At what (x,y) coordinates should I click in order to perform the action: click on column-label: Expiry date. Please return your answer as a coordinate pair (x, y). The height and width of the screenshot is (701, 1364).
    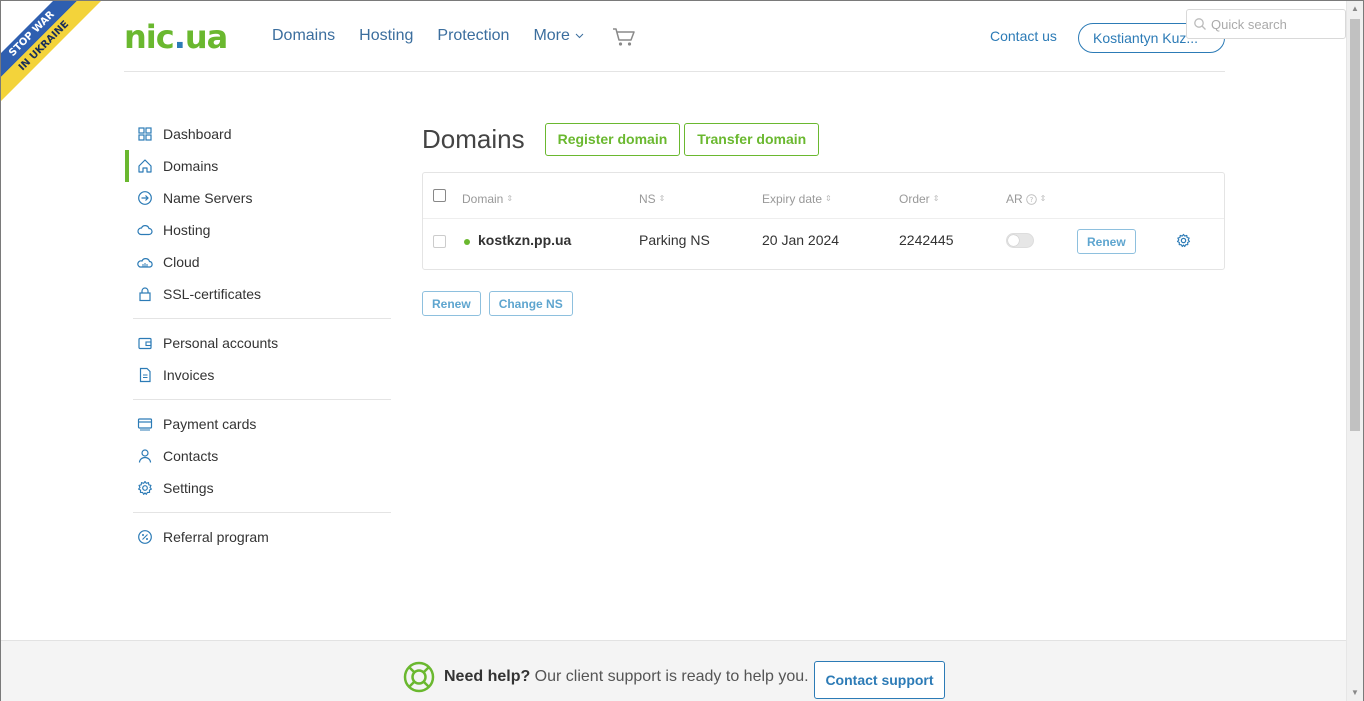
    Looking at the image, I should click on (792, 199).